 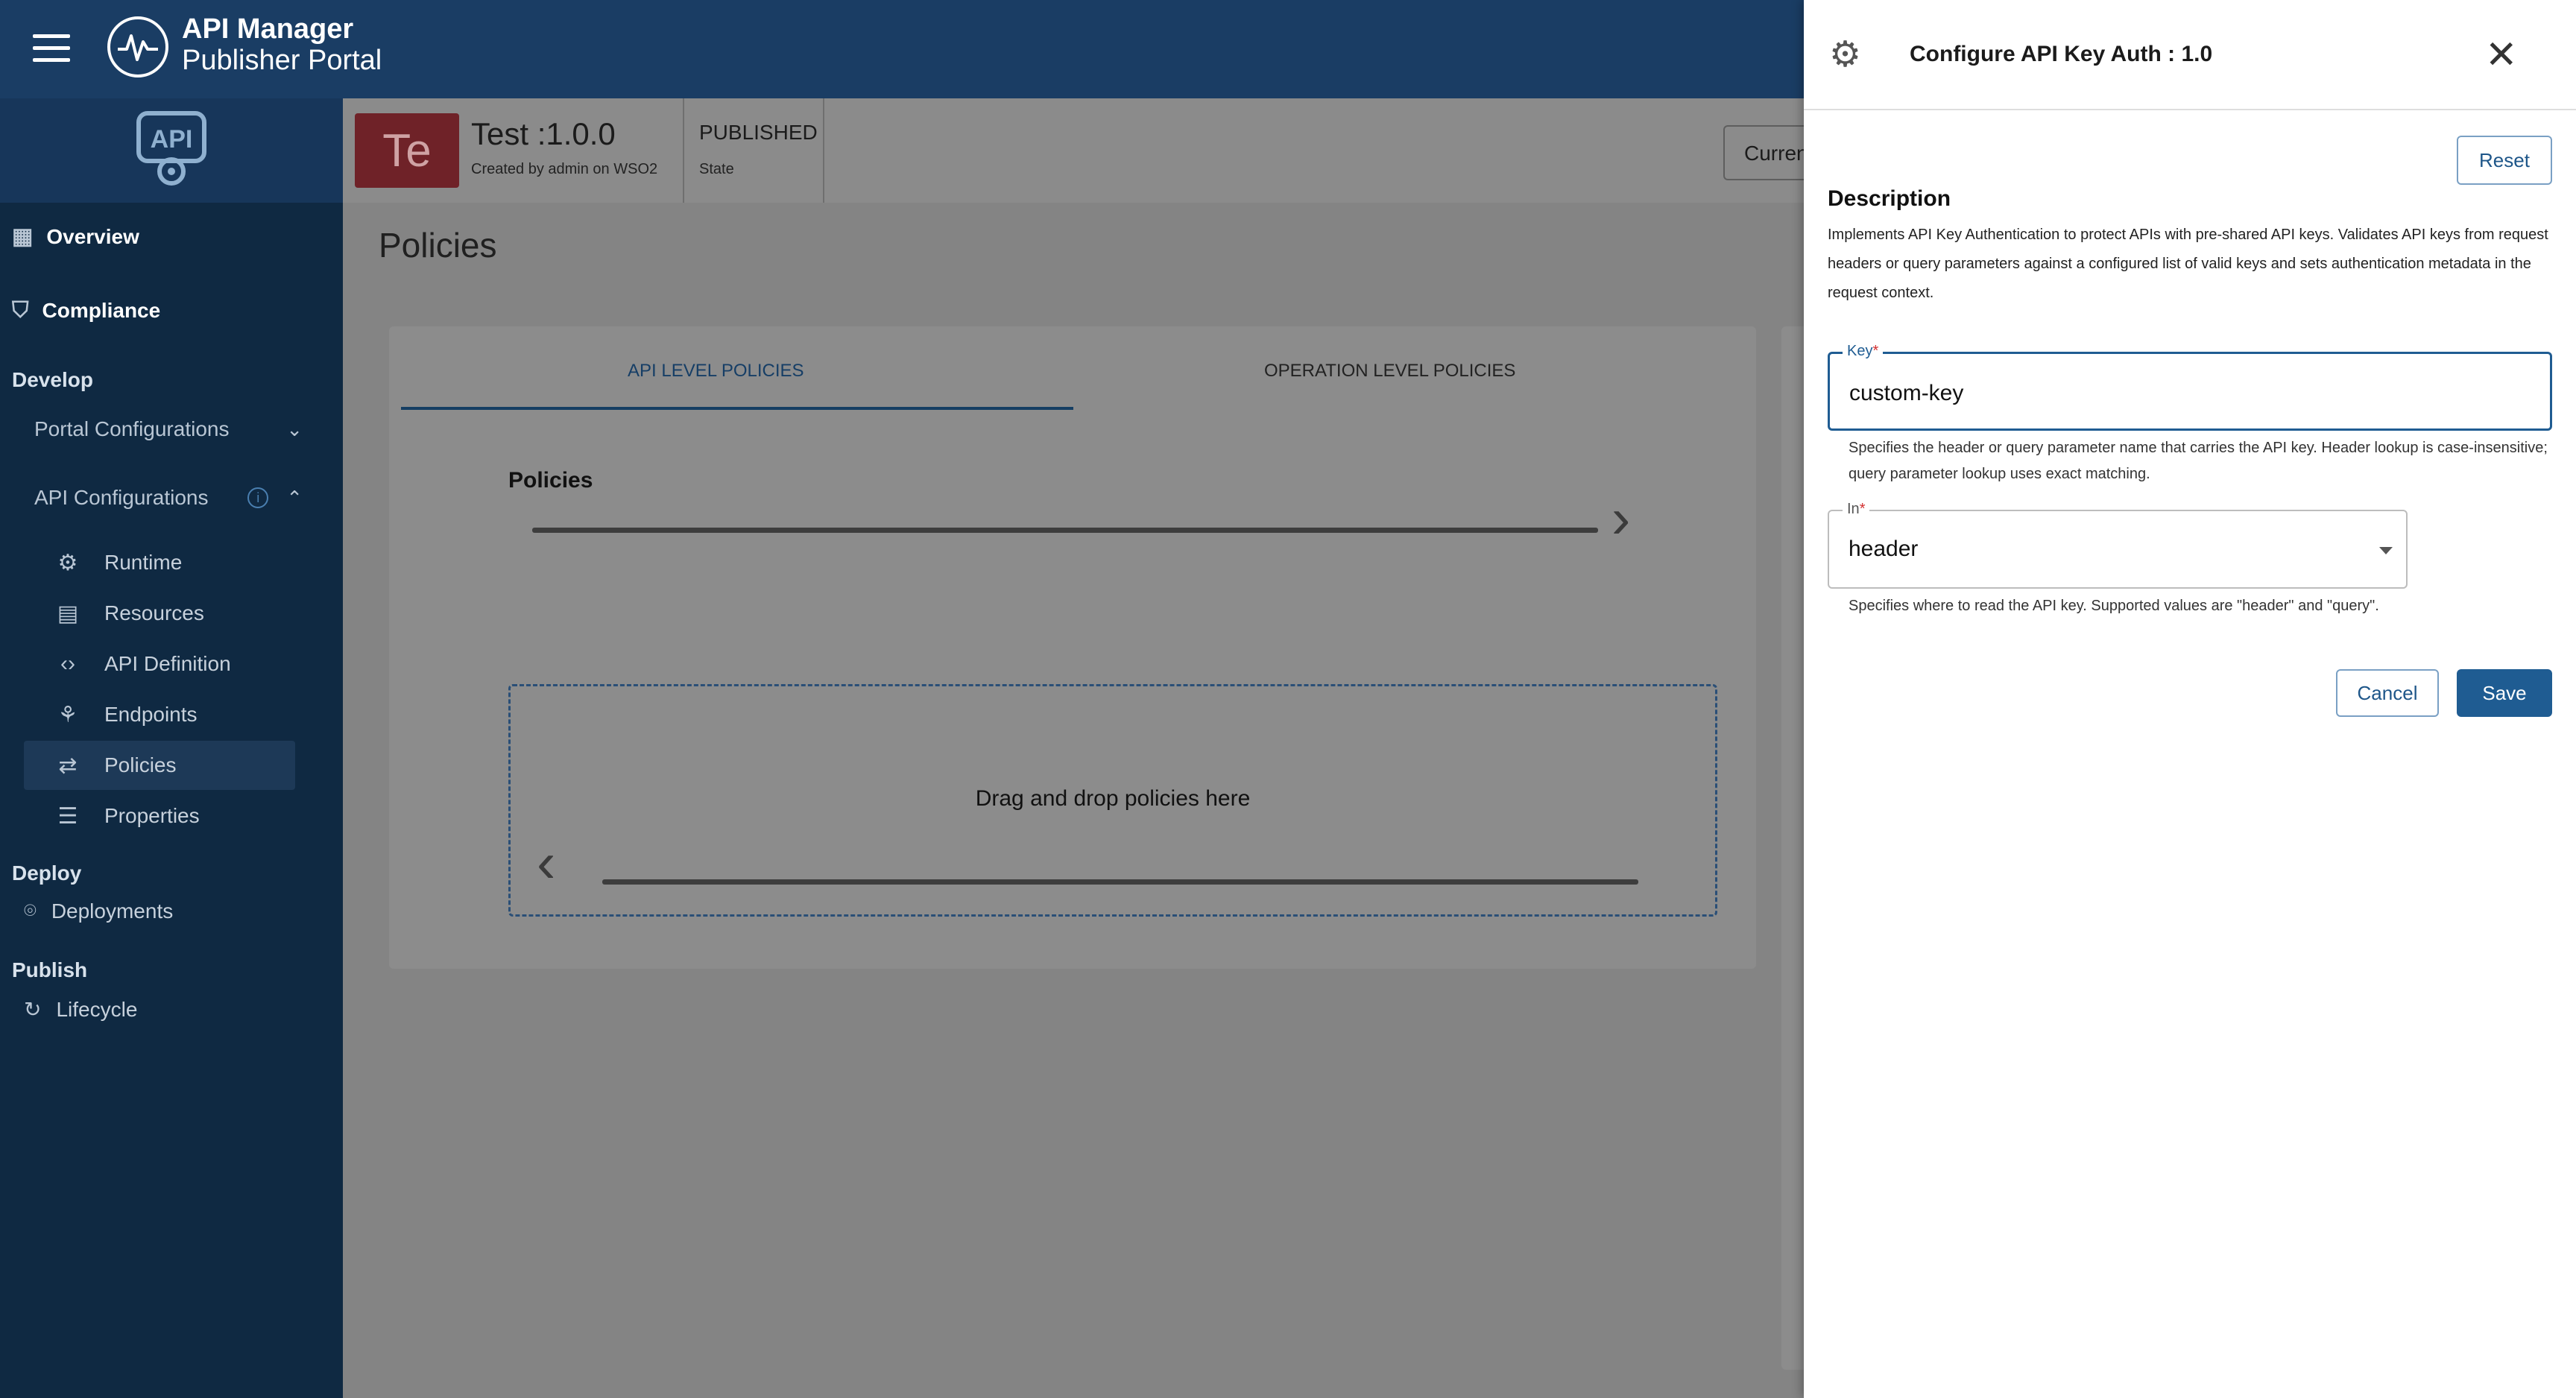 I want to click on sidebar-item-overview: ▦ Overview, so click(x=75, y=237).